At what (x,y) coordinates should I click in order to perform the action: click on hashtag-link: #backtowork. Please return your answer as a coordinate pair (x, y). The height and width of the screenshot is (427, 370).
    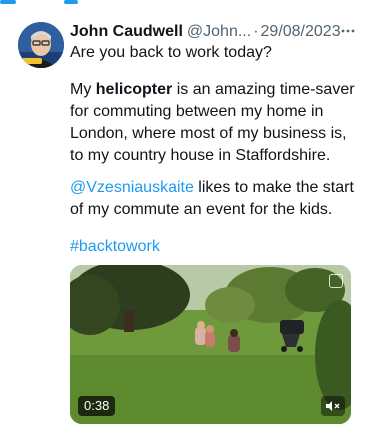
    Looking at the image, I should click on (115, 246).